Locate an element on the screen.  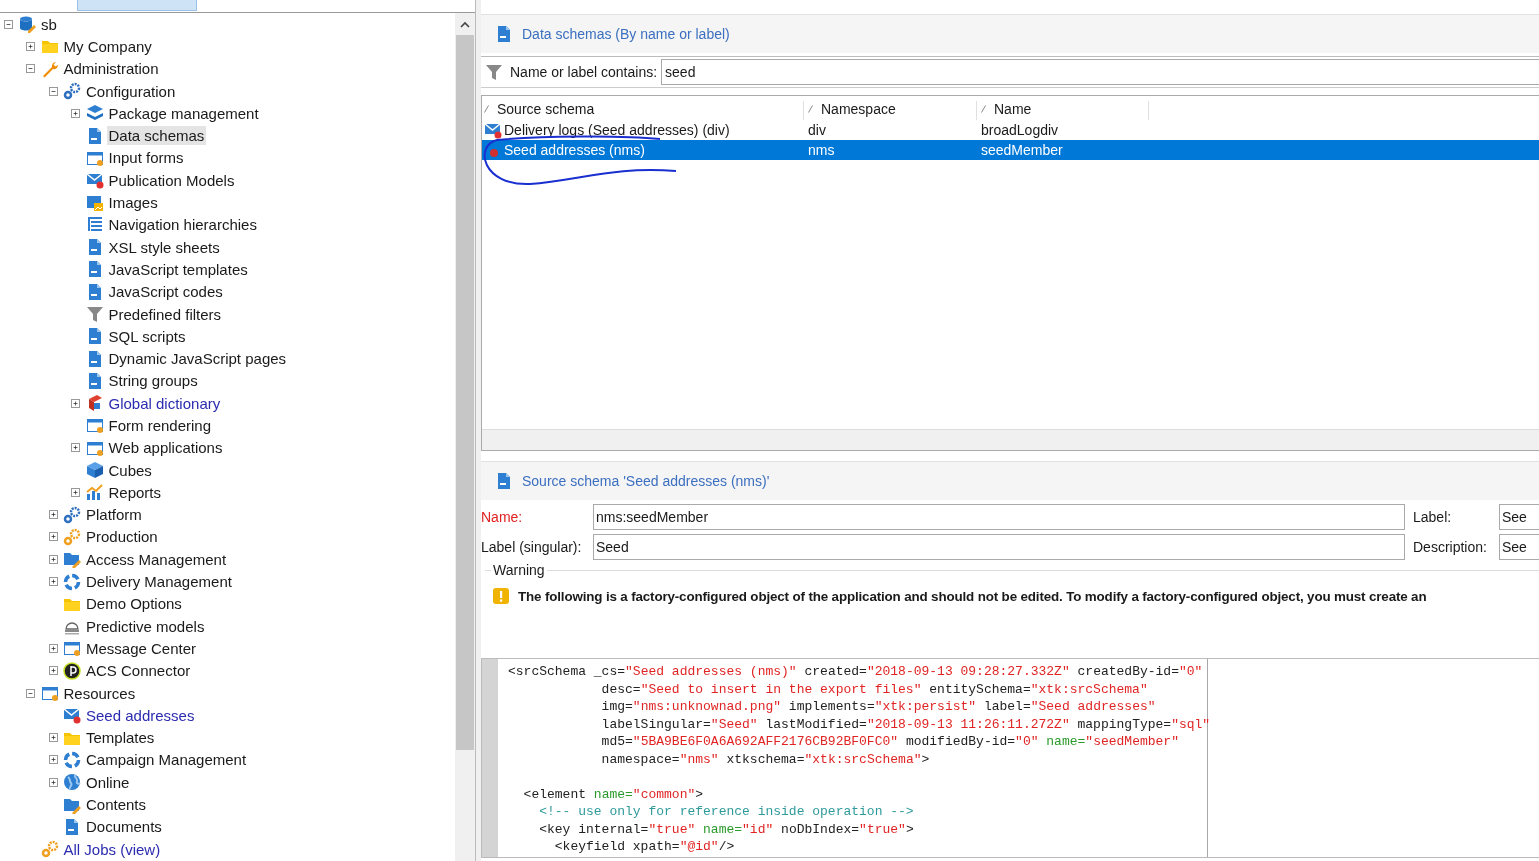
list-row: Delivery logs (Seed addresses) (div) div broadLogdiv is located at coordinates (1010, 130).